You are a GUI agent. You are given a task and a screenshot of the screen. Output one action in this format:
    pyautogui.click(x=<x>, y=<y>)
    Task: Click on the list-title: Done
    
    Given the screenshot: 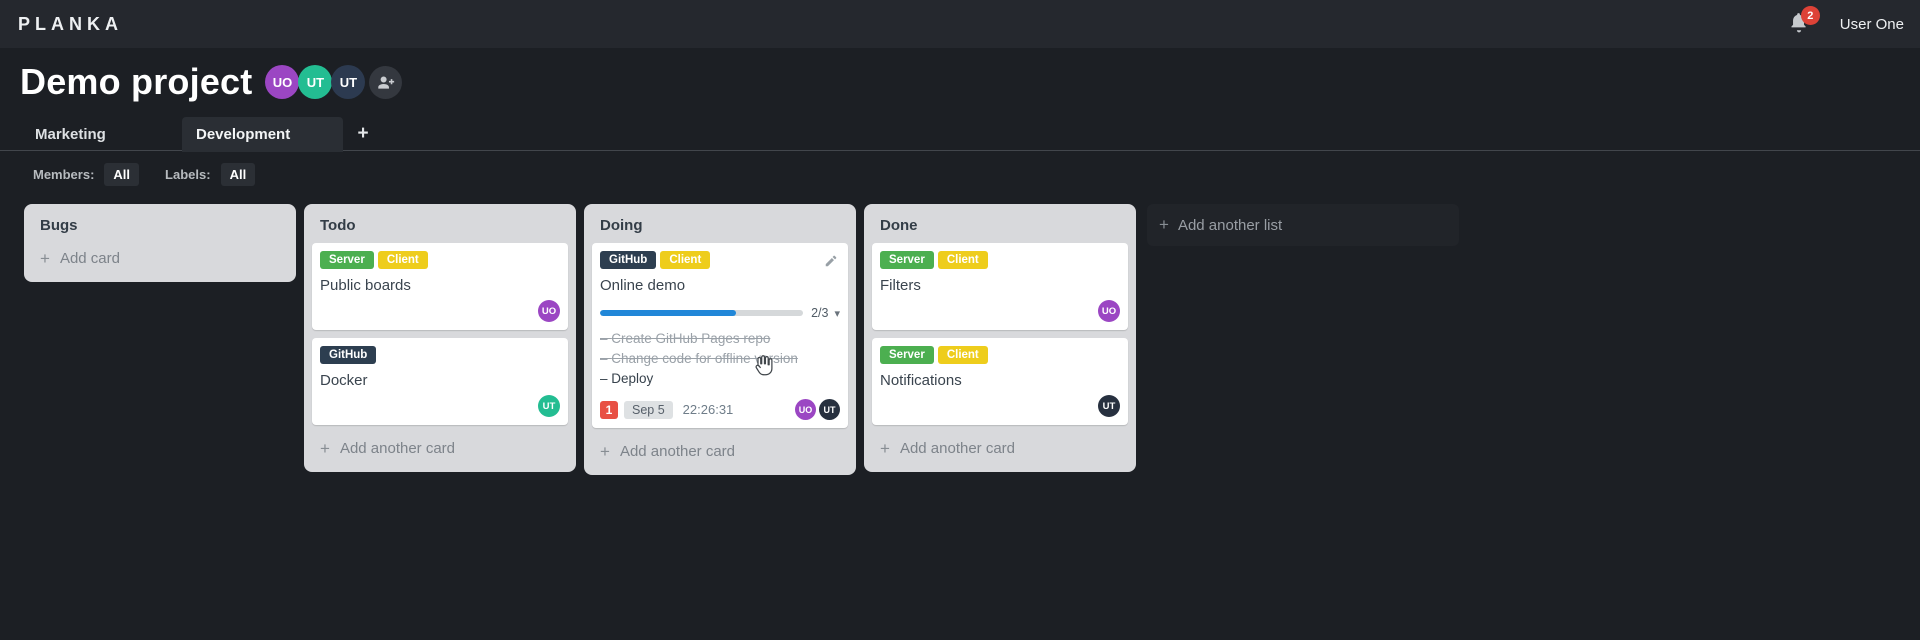 What is the action you would take?
    pyautogui.click(x=1000, y=227)
    